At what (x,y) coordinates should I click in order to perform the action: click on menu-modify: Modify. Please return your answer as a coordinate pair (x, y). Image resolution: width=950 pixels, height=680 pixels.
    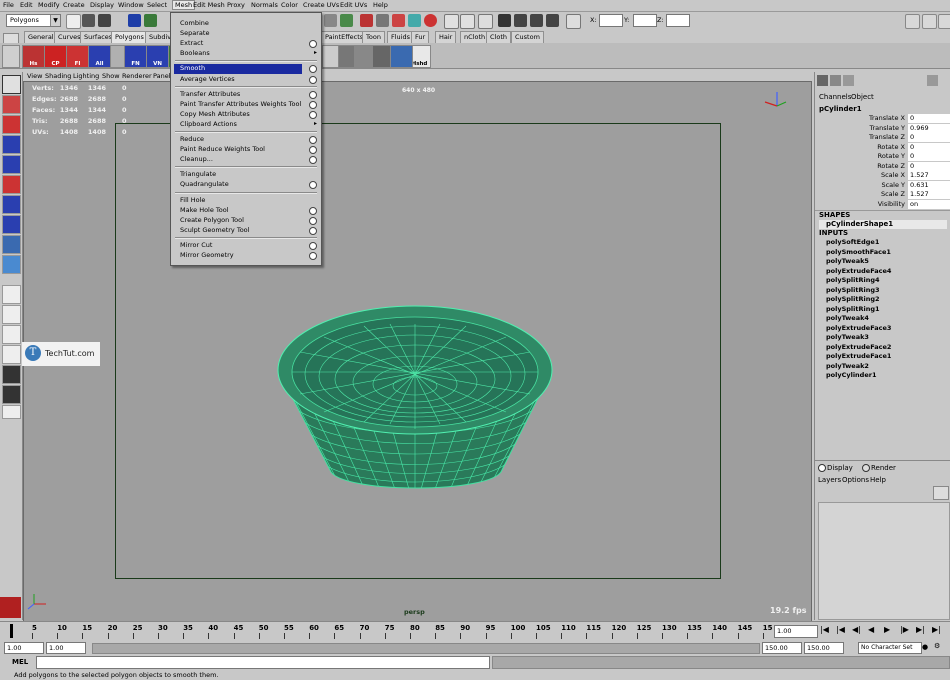
    Looking at the image, I should click on (49, 5).